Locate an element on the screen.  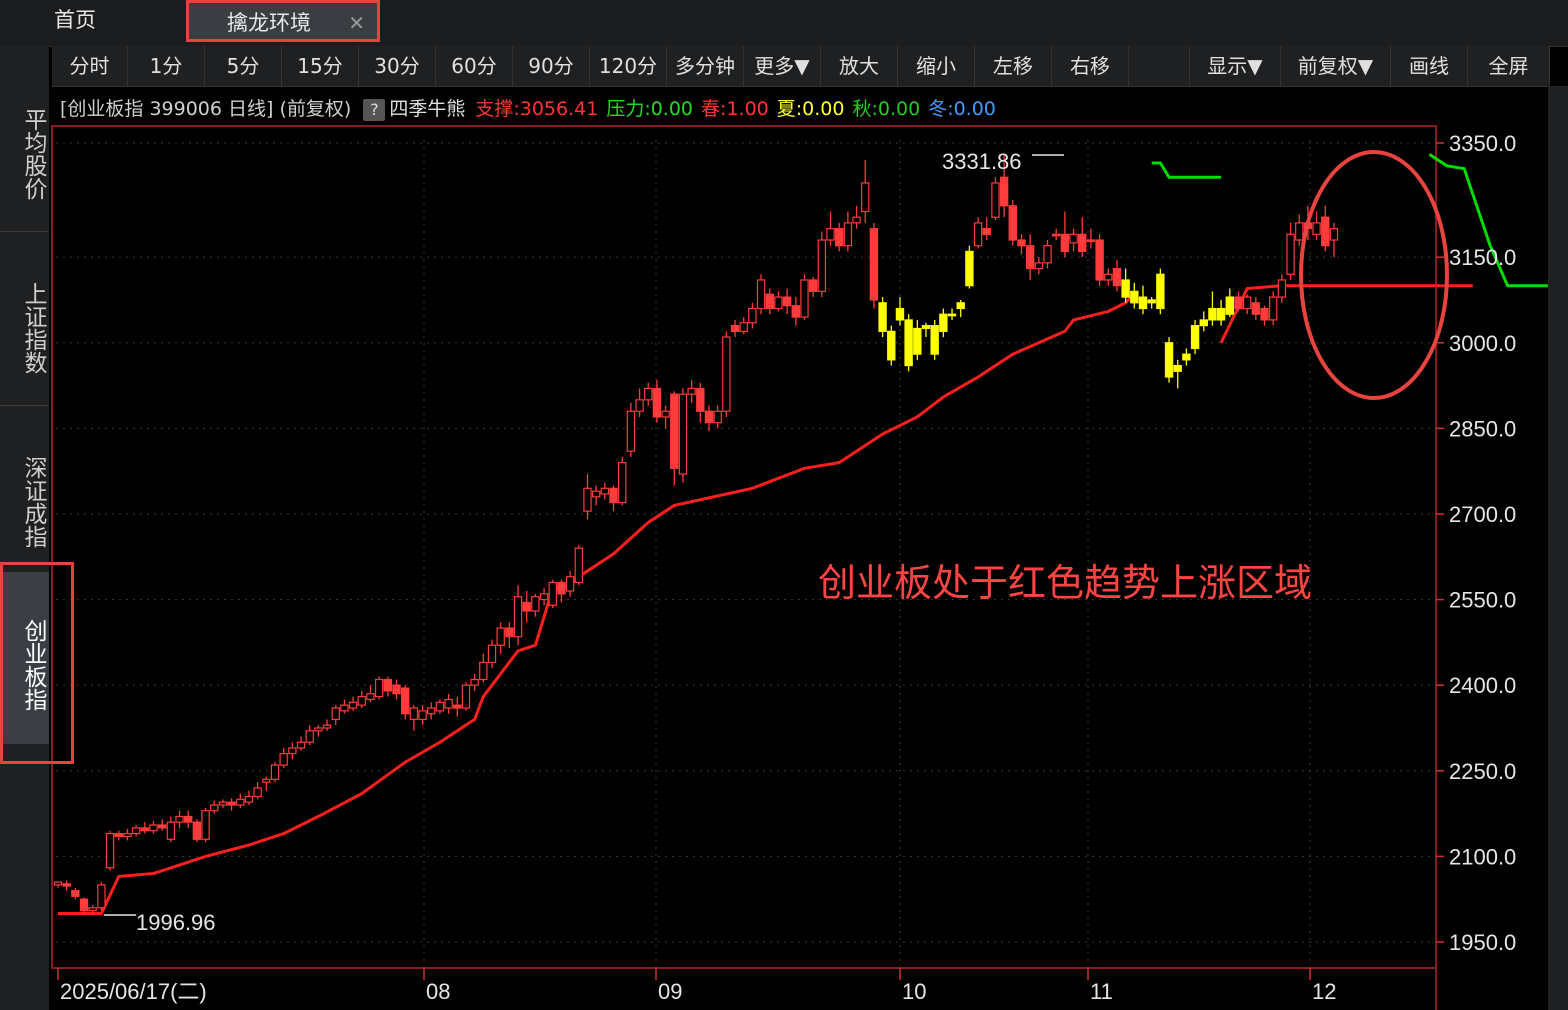
period-button: 15分 is located at coordinates (320, 66).